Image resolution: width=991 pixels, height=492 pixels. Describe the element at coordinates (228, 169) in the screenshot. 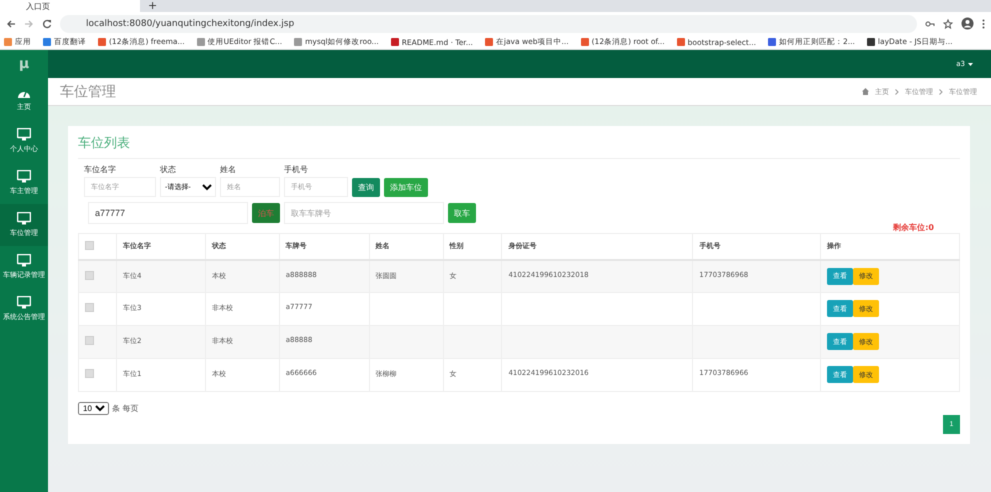

I see `filter-label: 姓名` at that location.